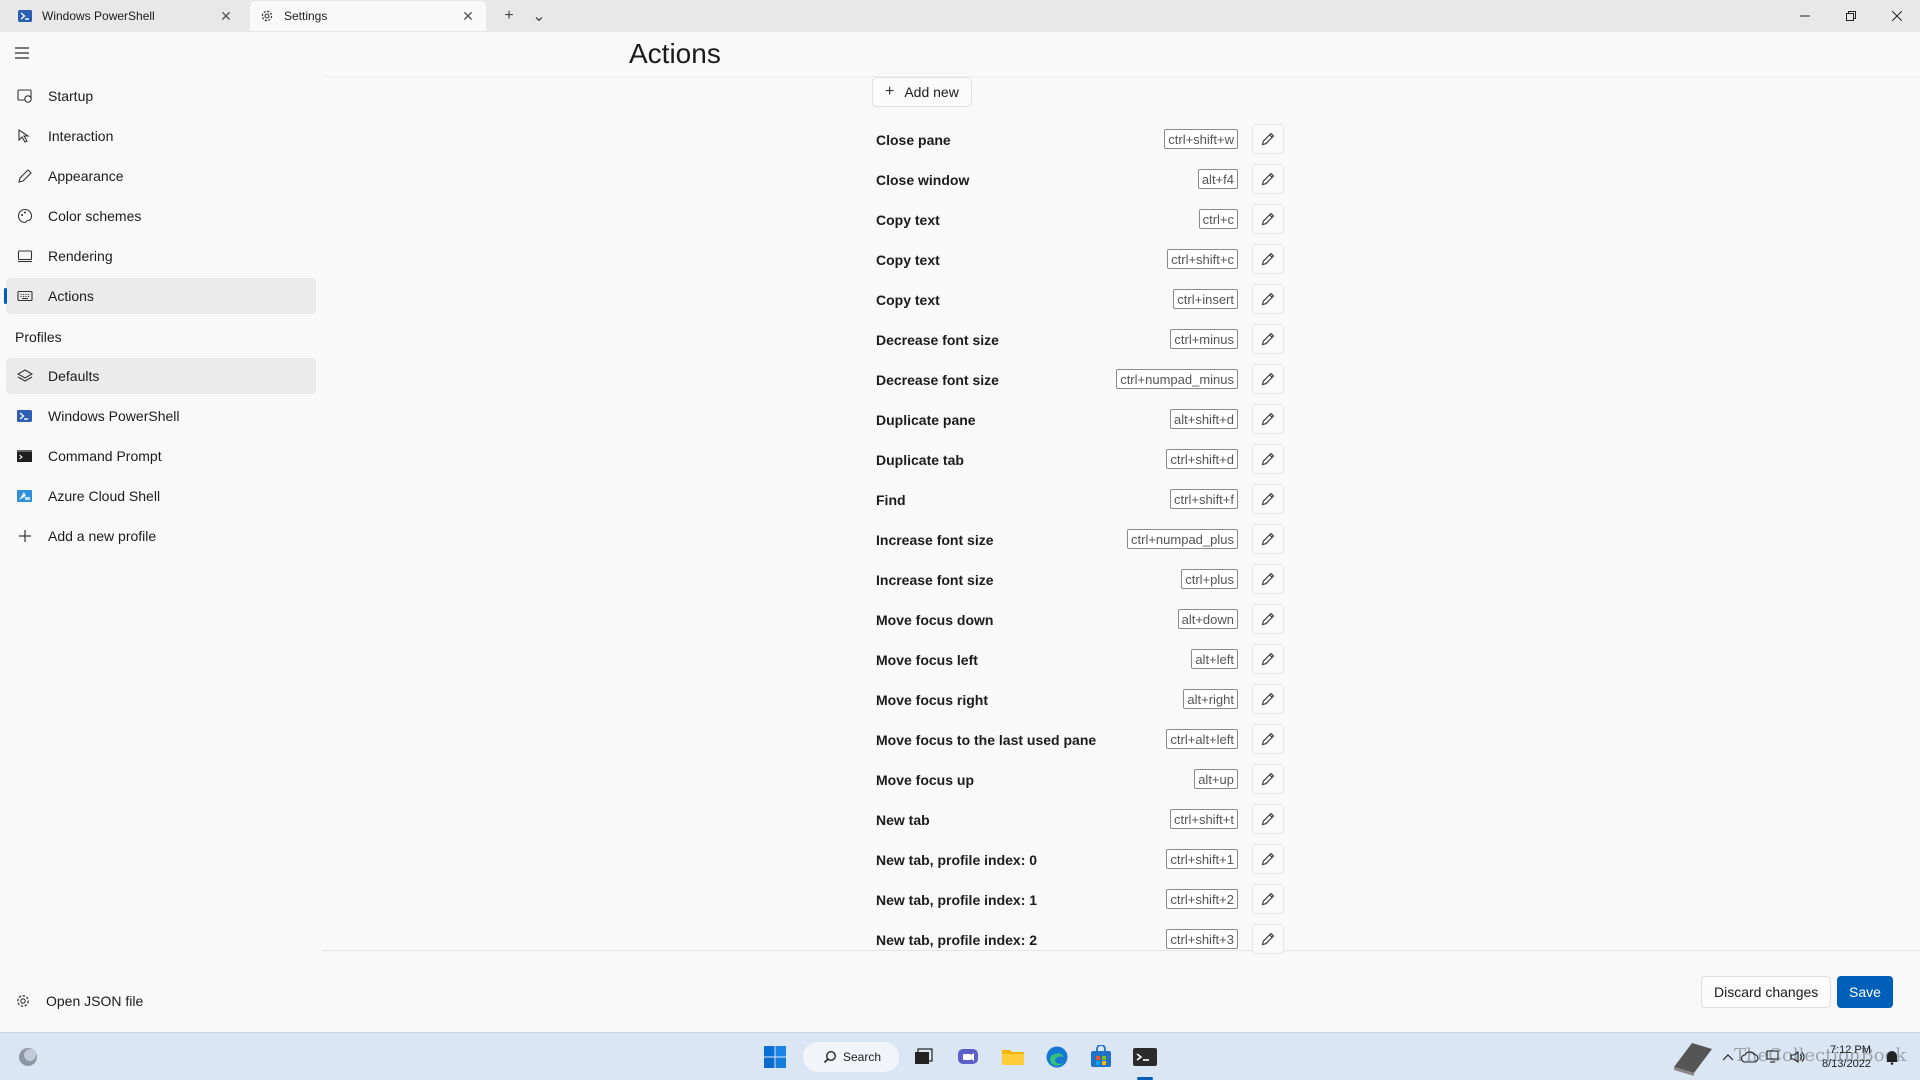  Describe the element at coordinates (539, 16) in the screenshot. I see `tab-dropdown-button: ⌄` at that location.